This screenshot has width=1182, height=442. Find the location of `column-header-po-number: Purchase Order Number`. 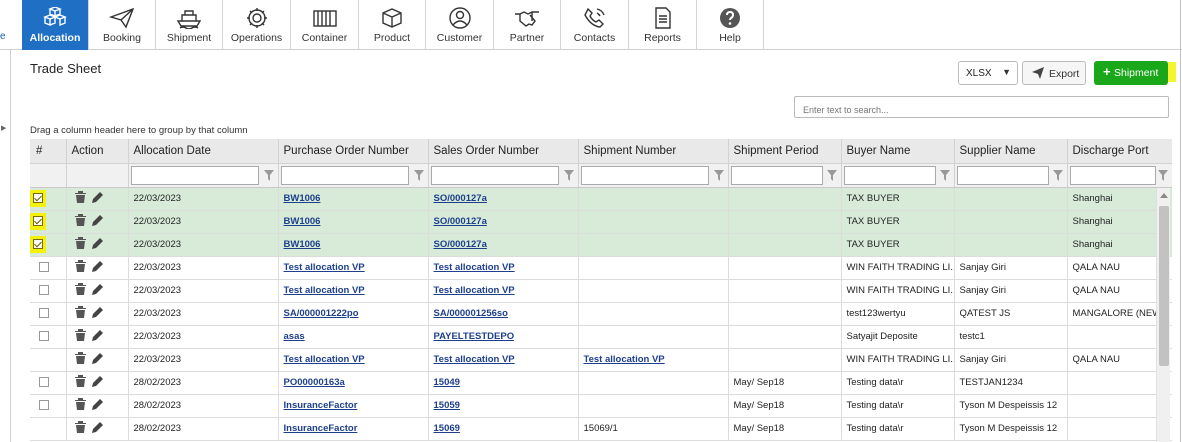

column-header-po-number: Purchase Order Number is located at coordinates (353, 151).